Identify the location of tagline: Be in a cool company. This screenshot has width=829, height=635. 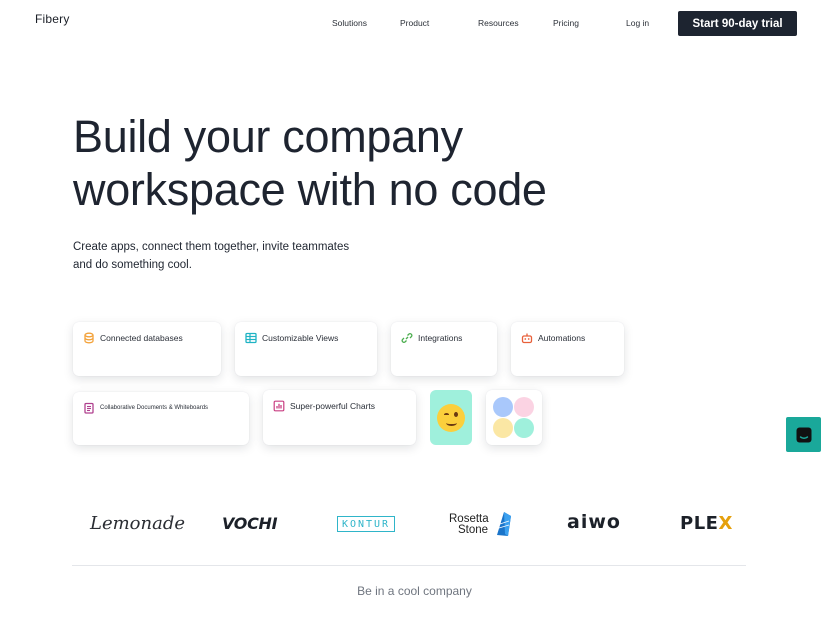
(414, 591).